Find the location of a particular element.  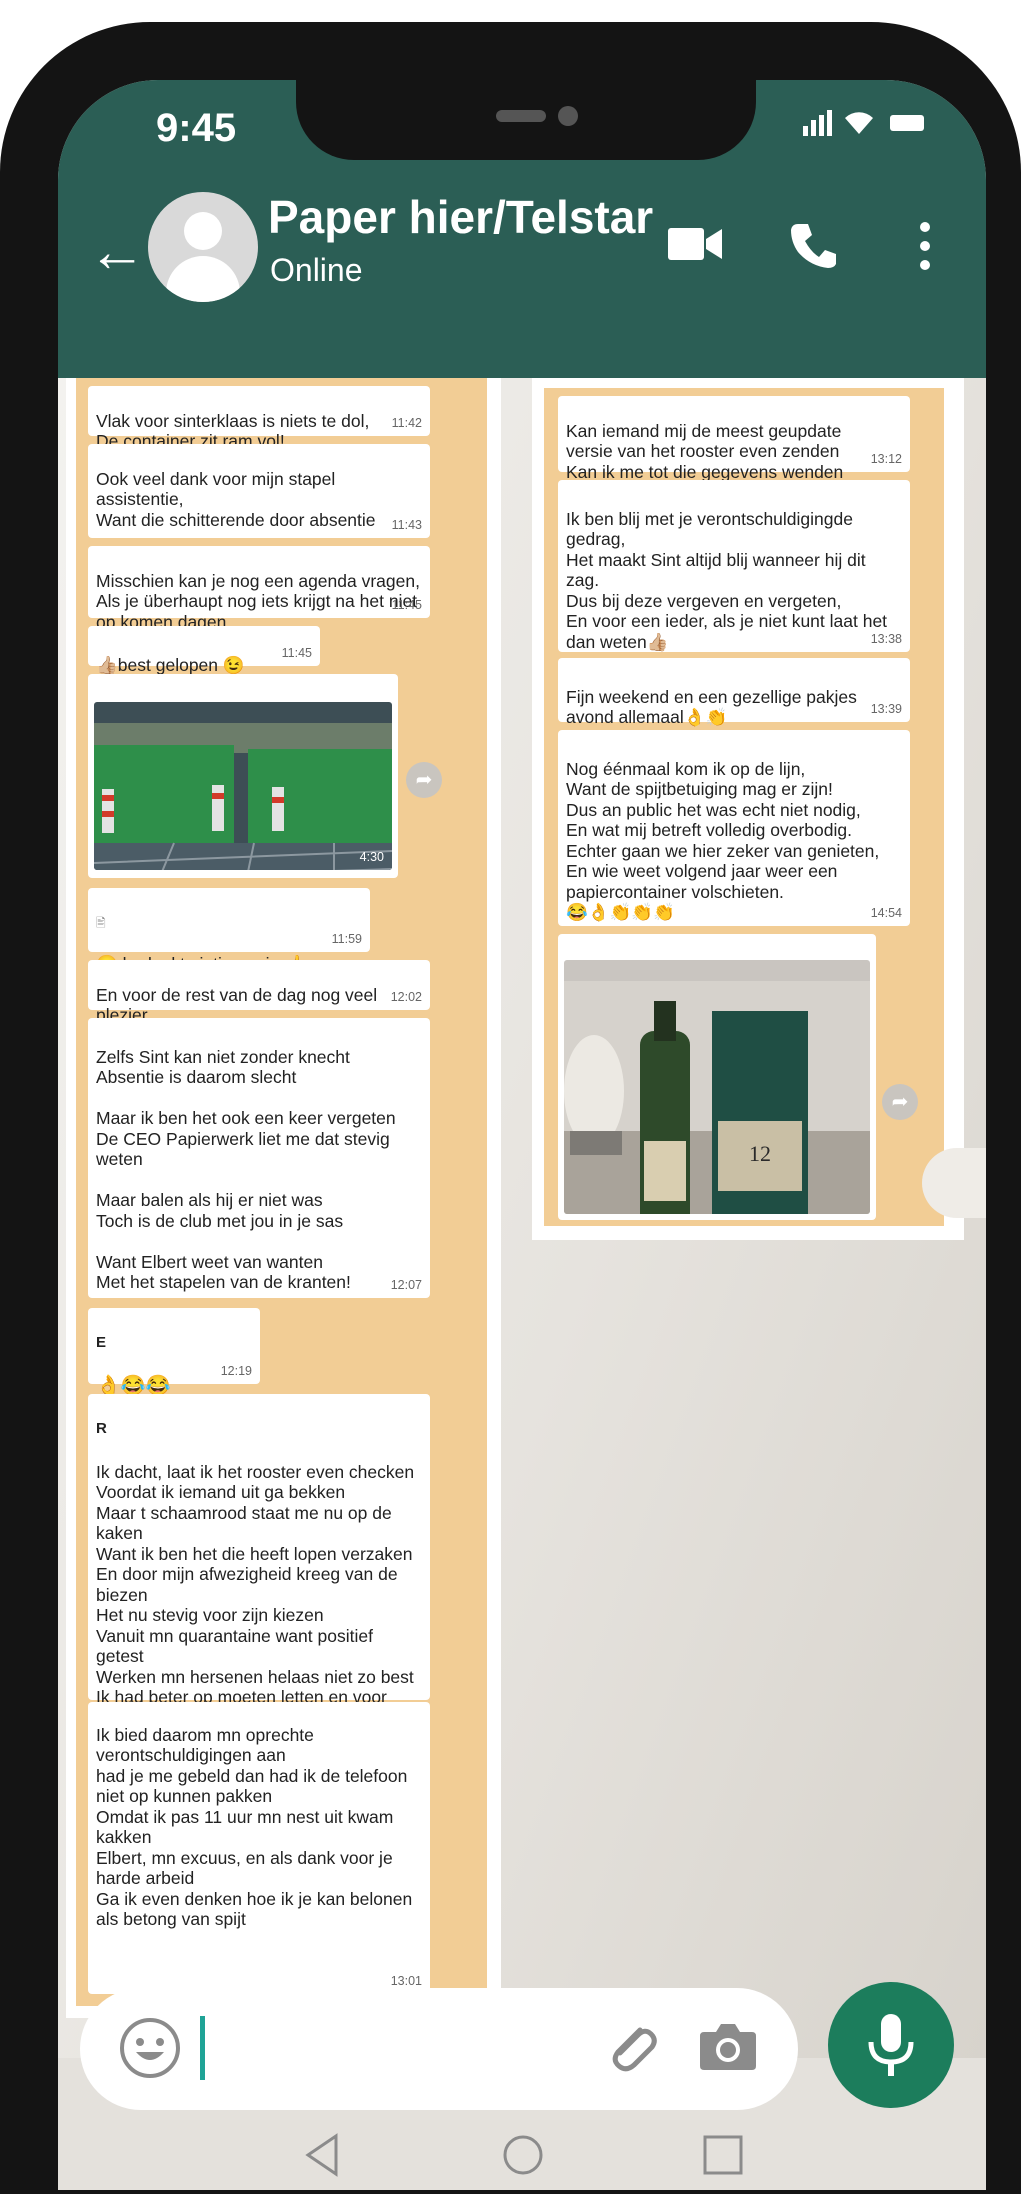

status-time: 9:45 is located at coordinates (196, 128).